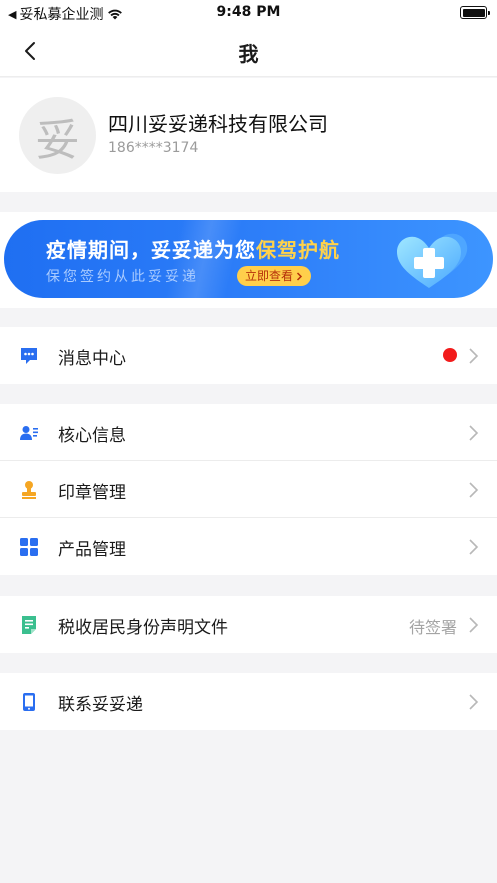 The width and height of the screenshot is (497, 883). I want to click on banner-subtitle: 保您签约从此妥妥递, so click(122, 277).